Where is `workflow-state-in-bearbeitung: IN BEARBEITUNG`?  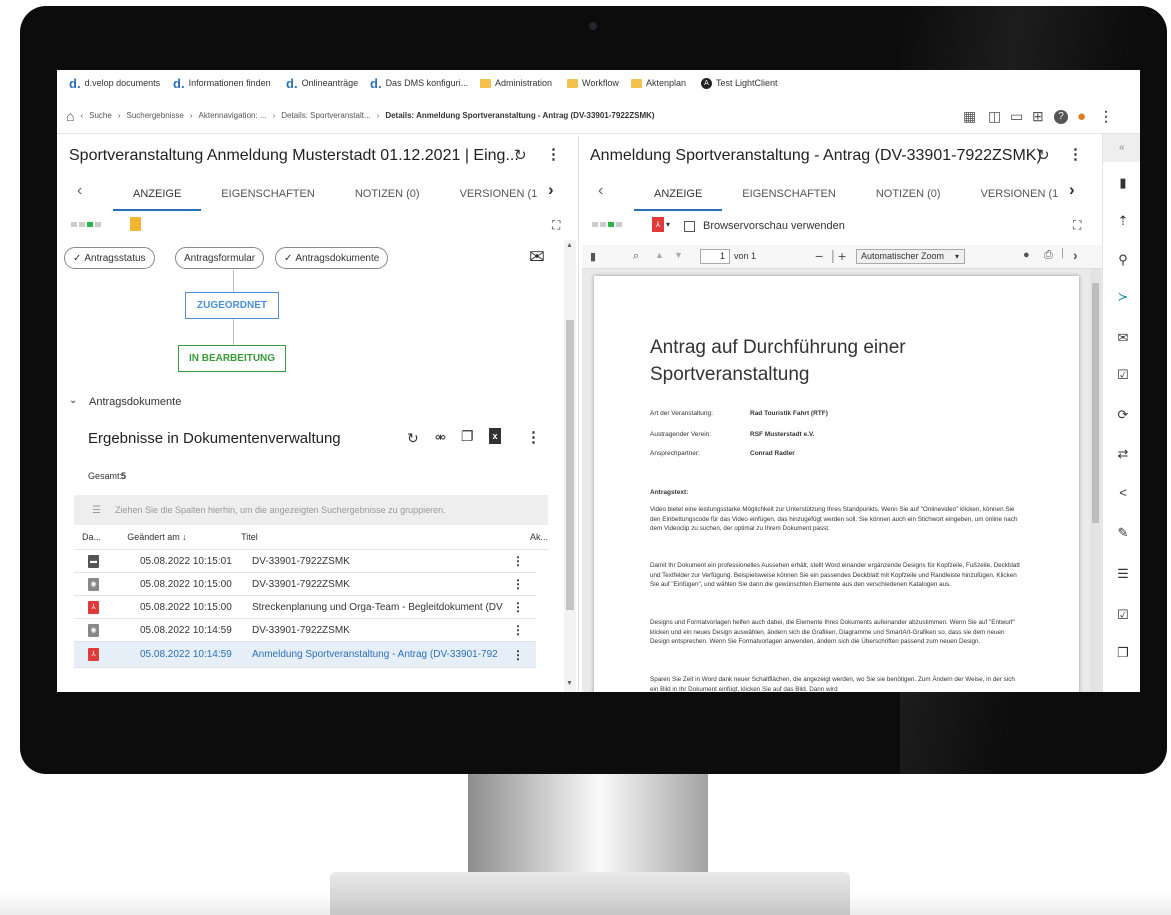
workflow-state-in-bearbeitung: IN BEARBEITUNG is located at coordinates (232, 358).